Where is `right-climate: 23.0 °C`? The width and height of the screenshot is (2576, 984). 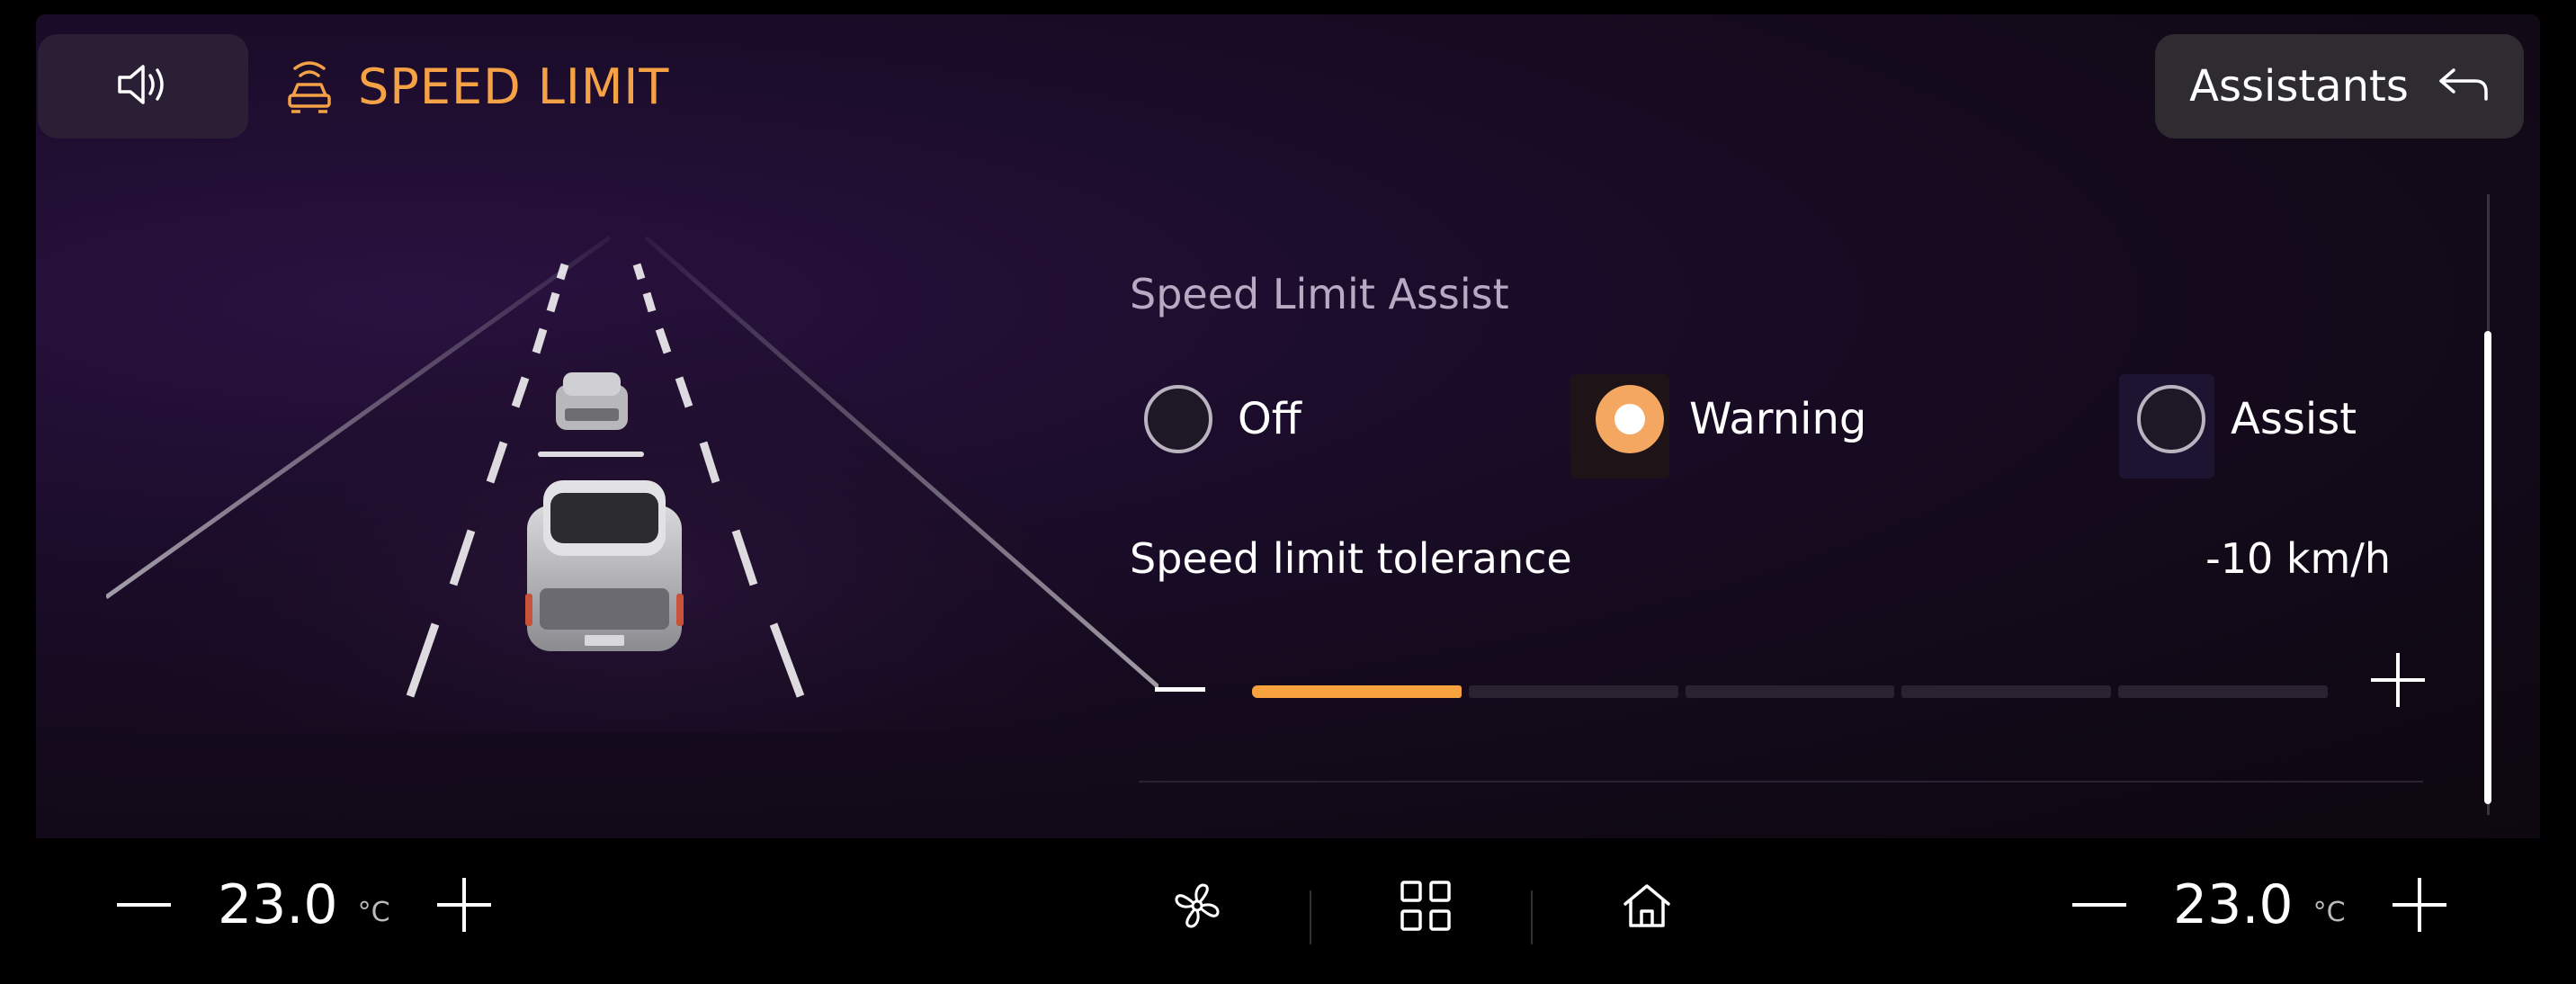
right-climate: 23.0 °C is located at coordinates (2259, 904).